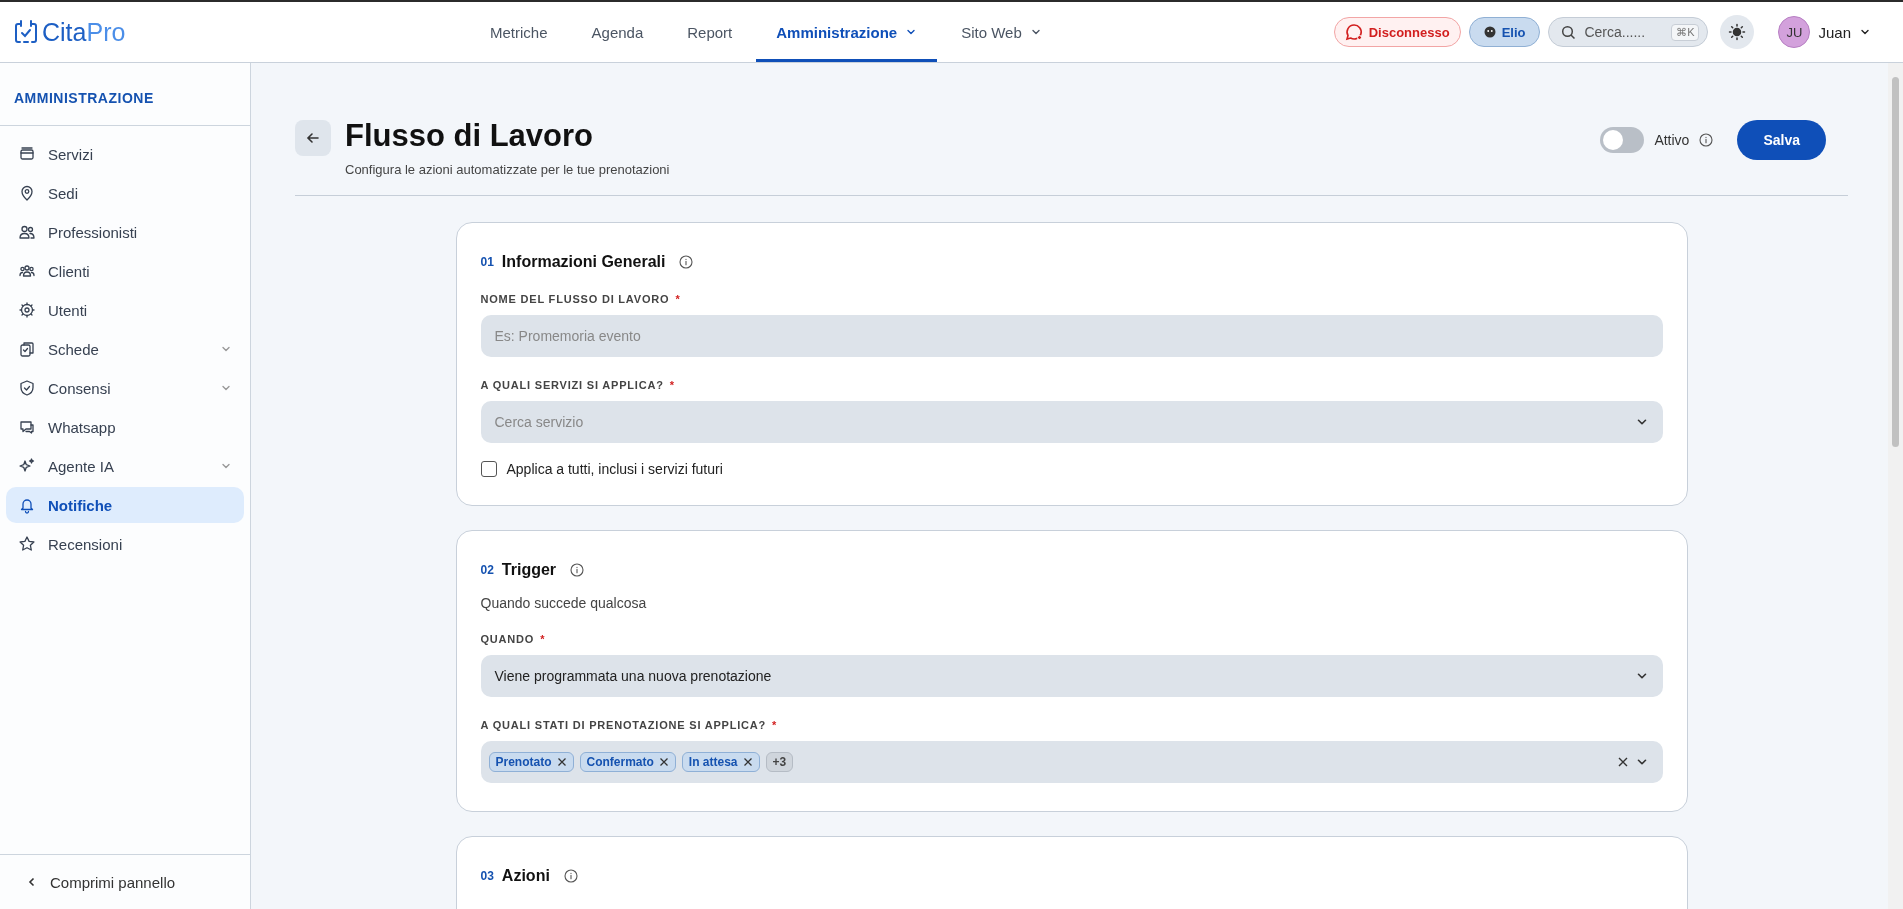  Describe the element at coordinates (125, 98) in the screenshot. I see `sidebar-title: AMMINISTRAZIONE` at that location.